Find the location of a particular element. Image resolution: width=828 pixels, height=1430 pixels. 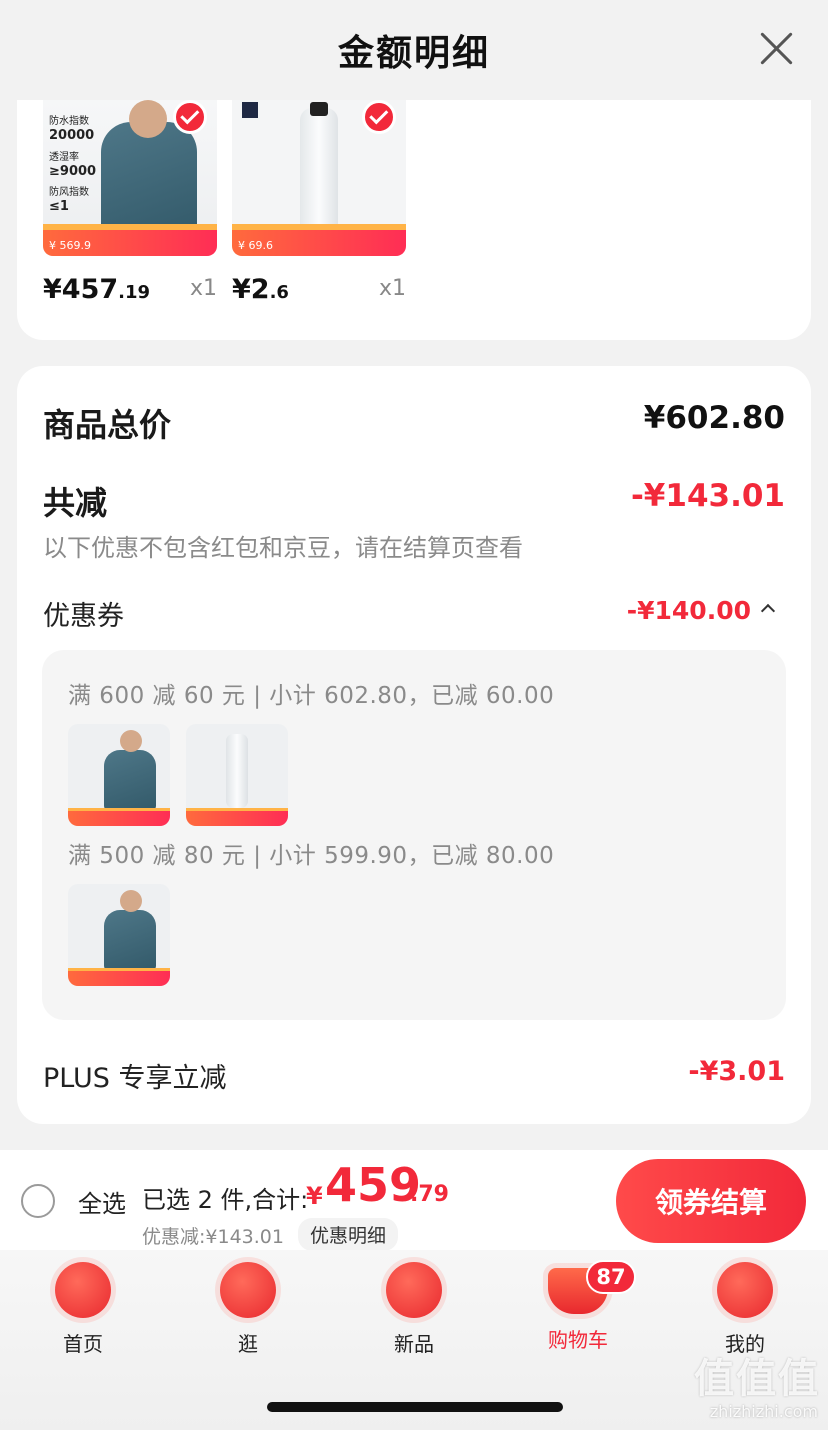

tab-label: 新品 is located at coordinates (414, 1344).